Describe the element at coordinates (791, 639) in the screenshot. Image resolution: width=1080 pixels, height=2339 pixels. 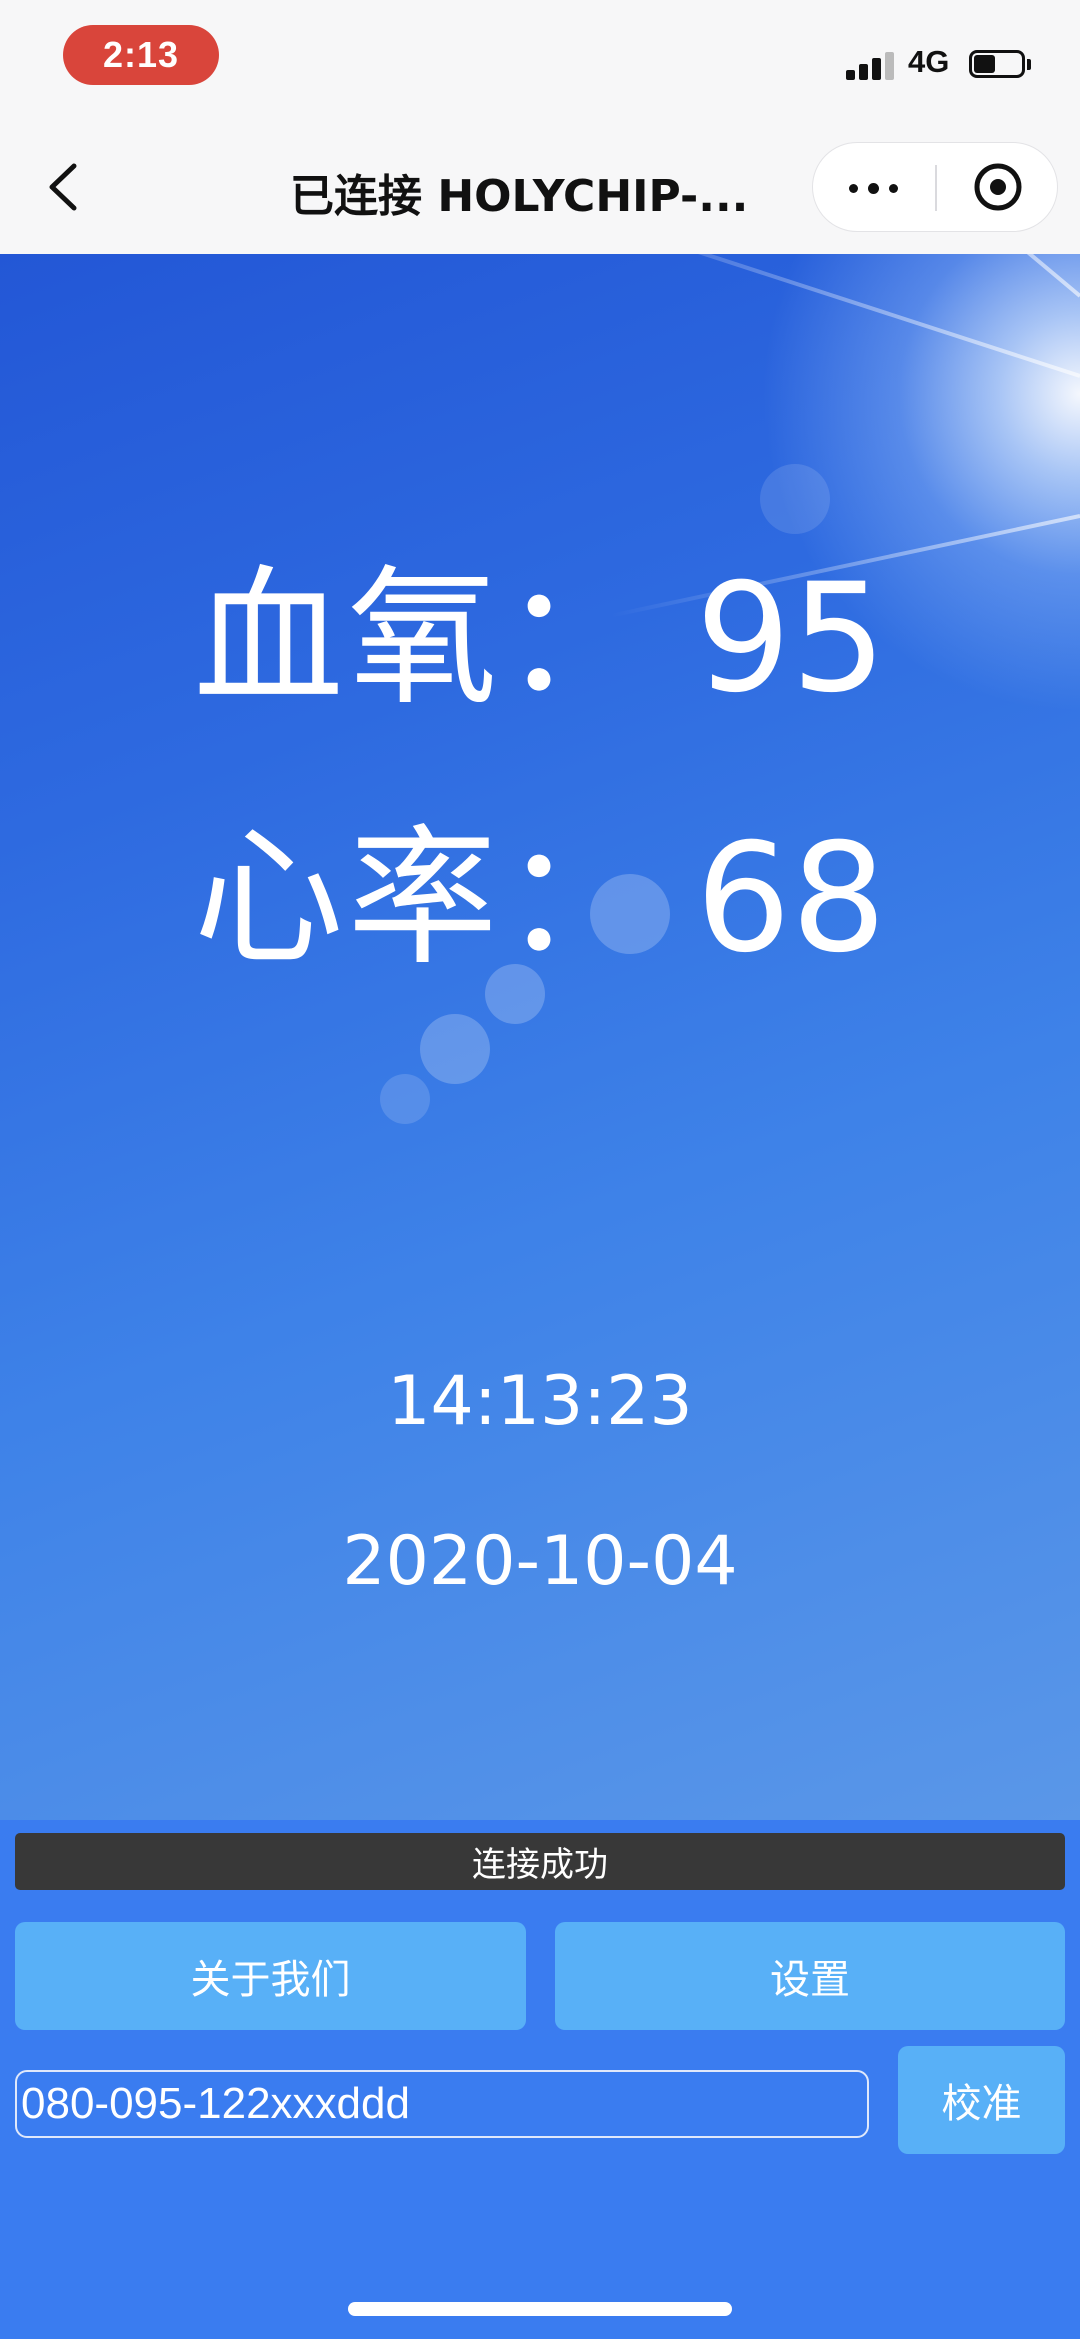
I see `spo2-value: 95` at that location.